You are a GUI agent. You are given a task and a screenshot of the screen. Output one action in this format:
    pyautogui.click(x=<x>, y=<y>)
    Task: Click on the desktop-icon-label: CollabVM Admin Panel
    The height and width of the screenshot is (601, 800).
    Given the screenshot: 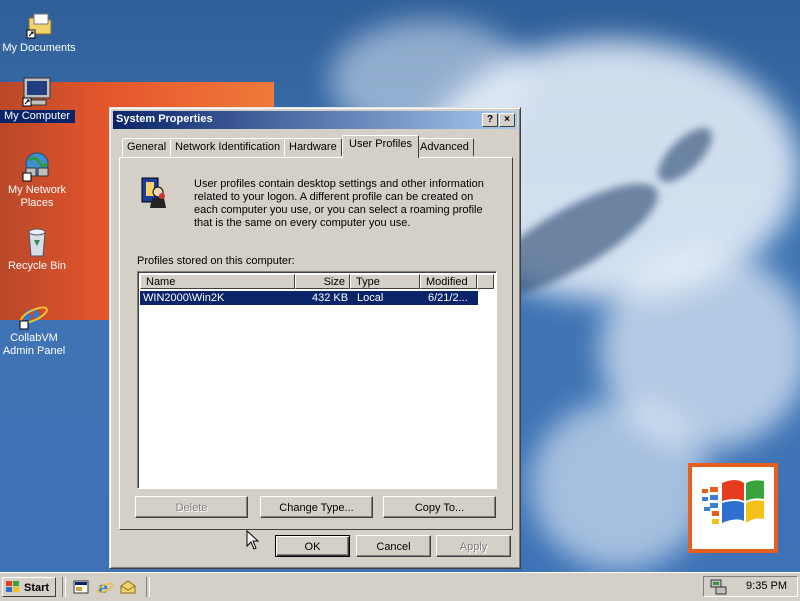 What is the action you would take?
    pyautogui.click(x=34, y=344)
    